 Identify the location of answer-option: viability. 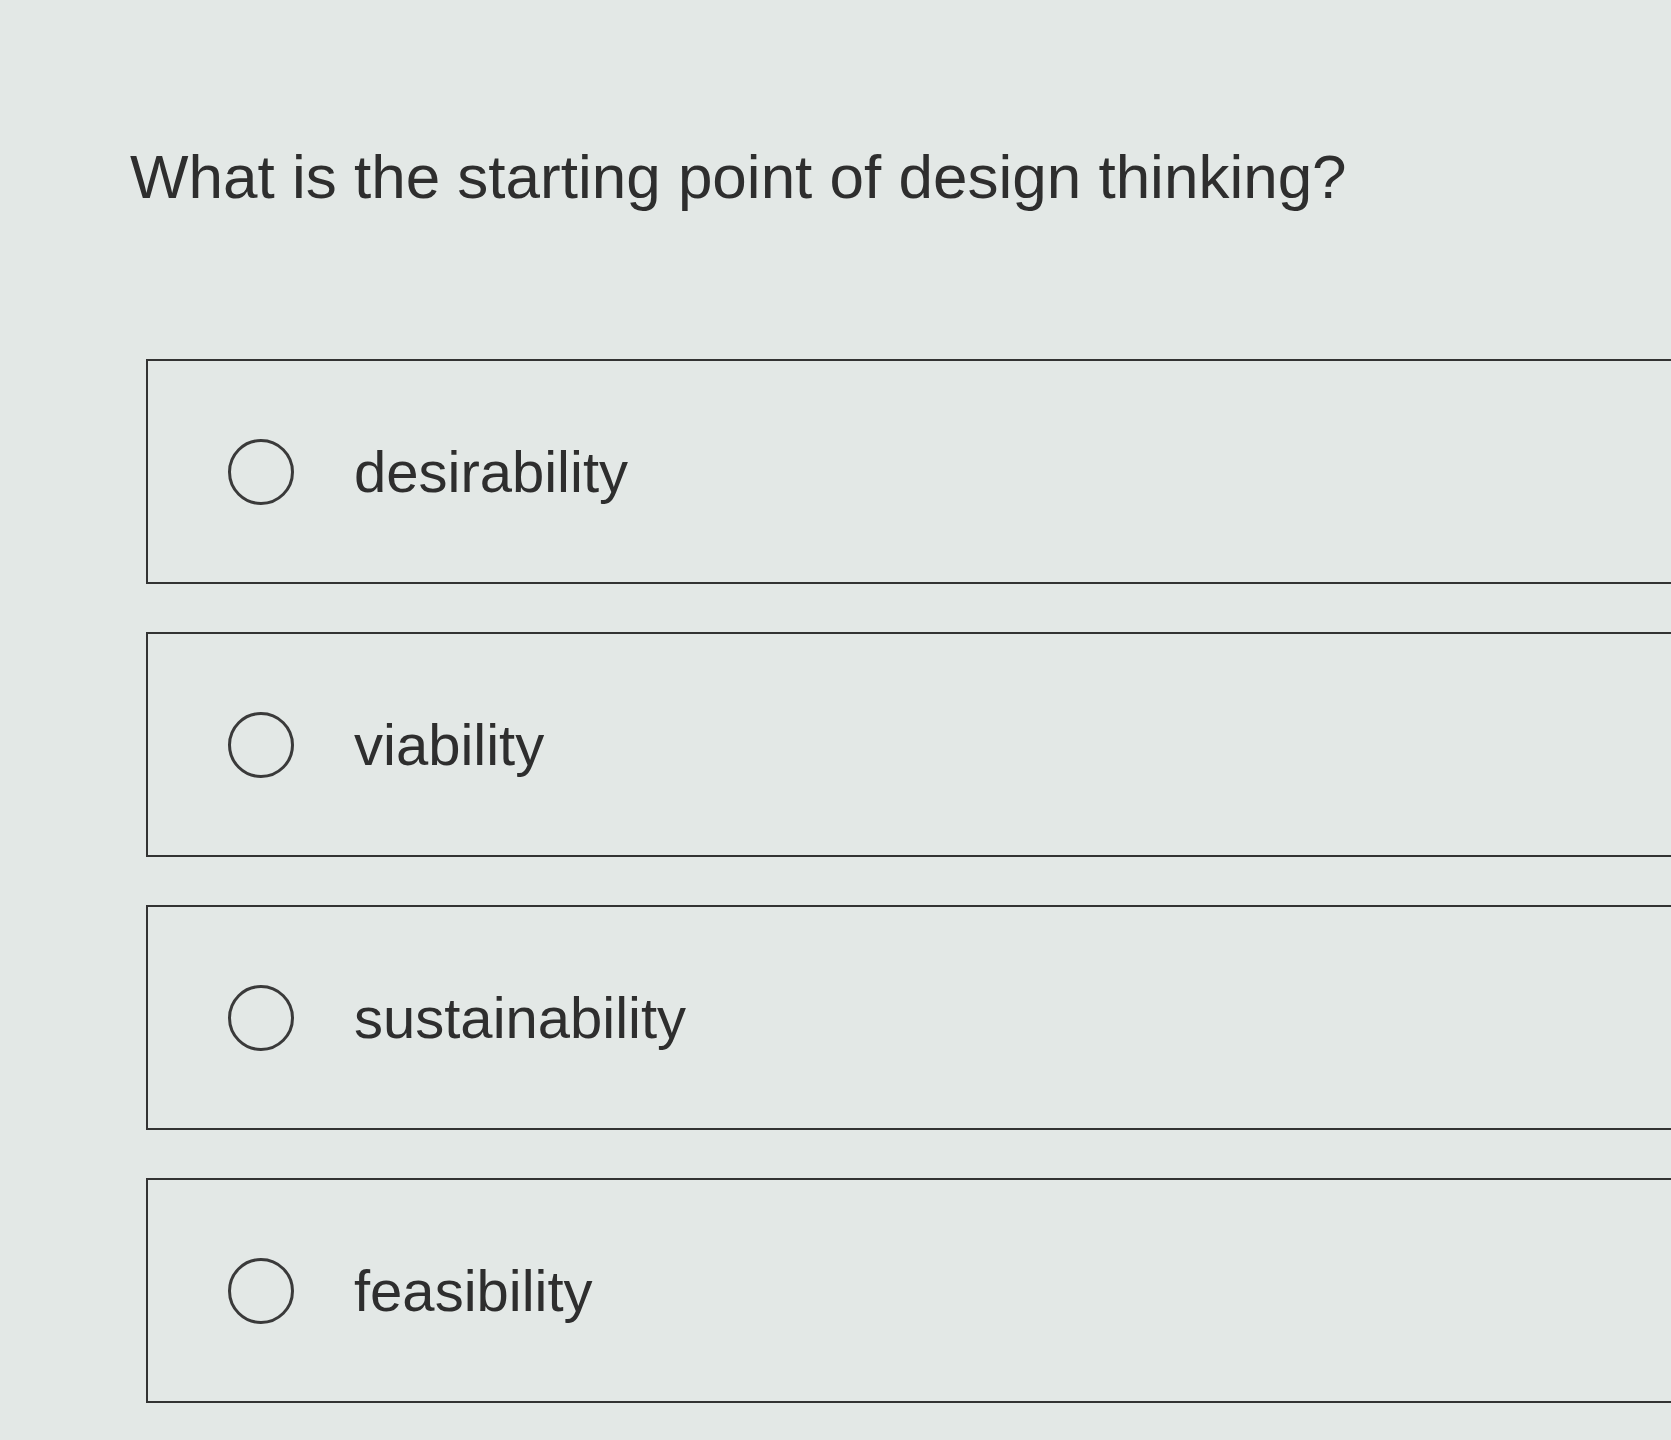
(908, 745).